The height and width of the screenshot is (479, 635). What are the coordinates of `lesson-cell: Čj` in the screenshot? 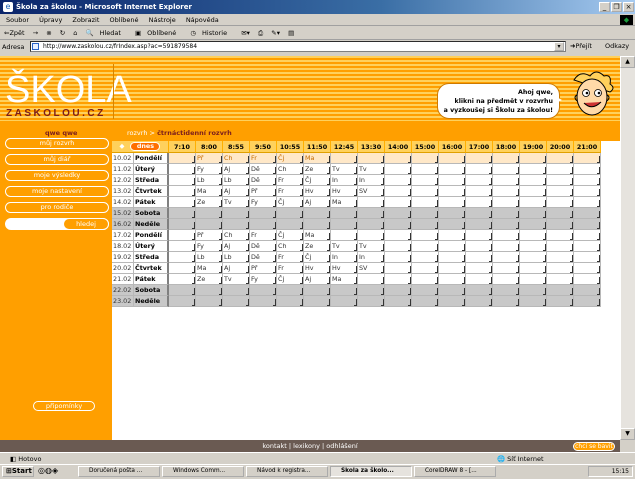 It's located at (290, 235).